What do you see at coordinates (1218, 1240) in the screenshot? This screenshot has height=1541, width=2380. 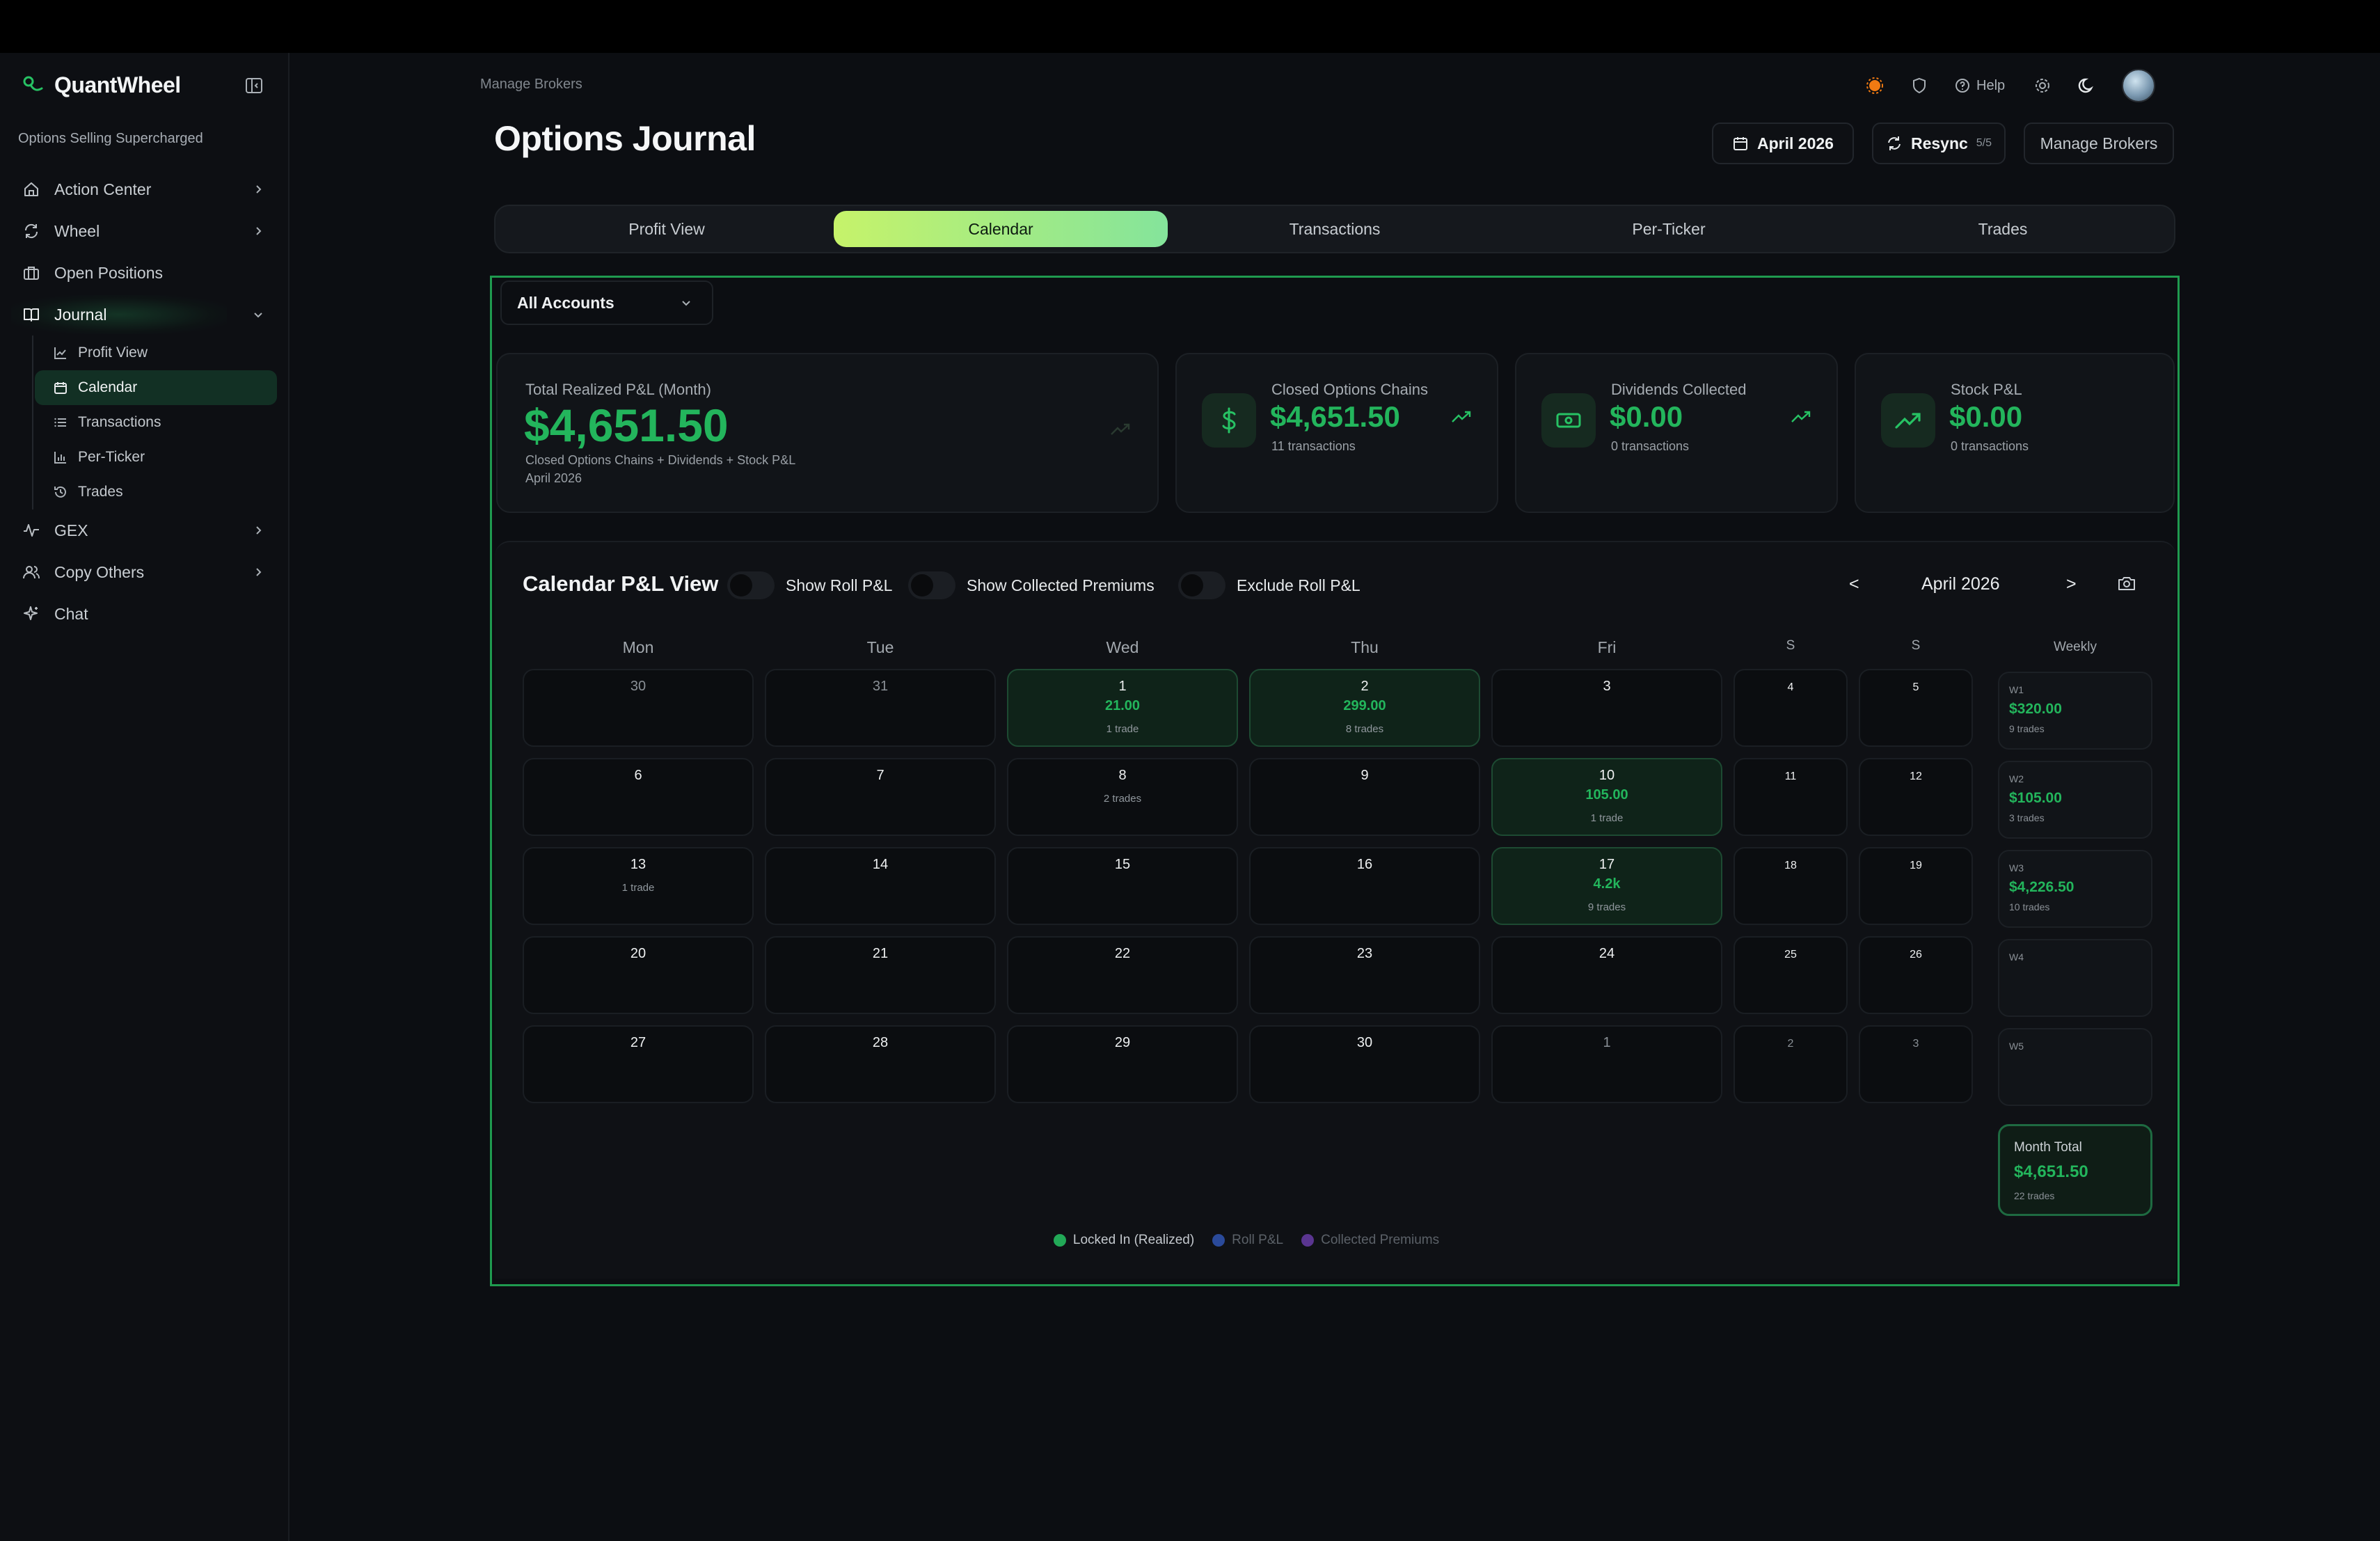 I see `legend-dot-icon` at bounding box center [1218, 1240].